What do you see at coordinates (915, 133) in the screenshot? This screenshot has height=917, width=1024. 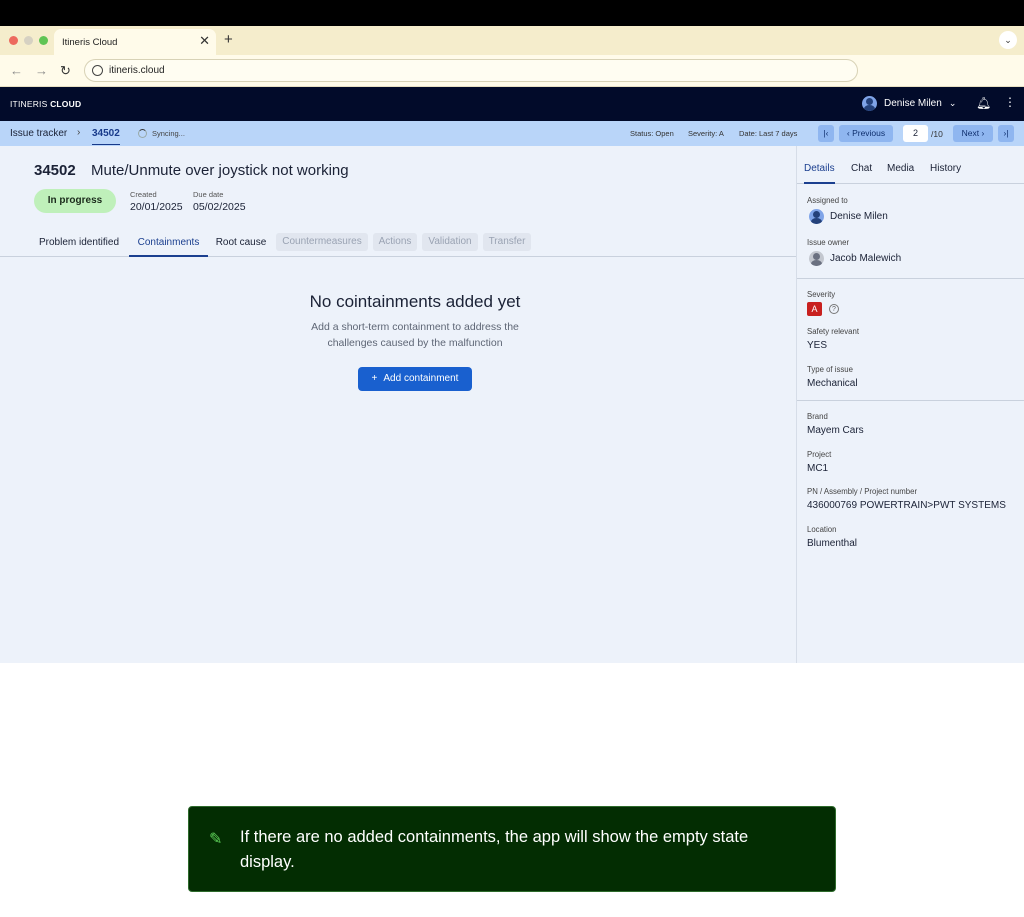 I see `page-number-input: 2` at bounding box center [915, 133].